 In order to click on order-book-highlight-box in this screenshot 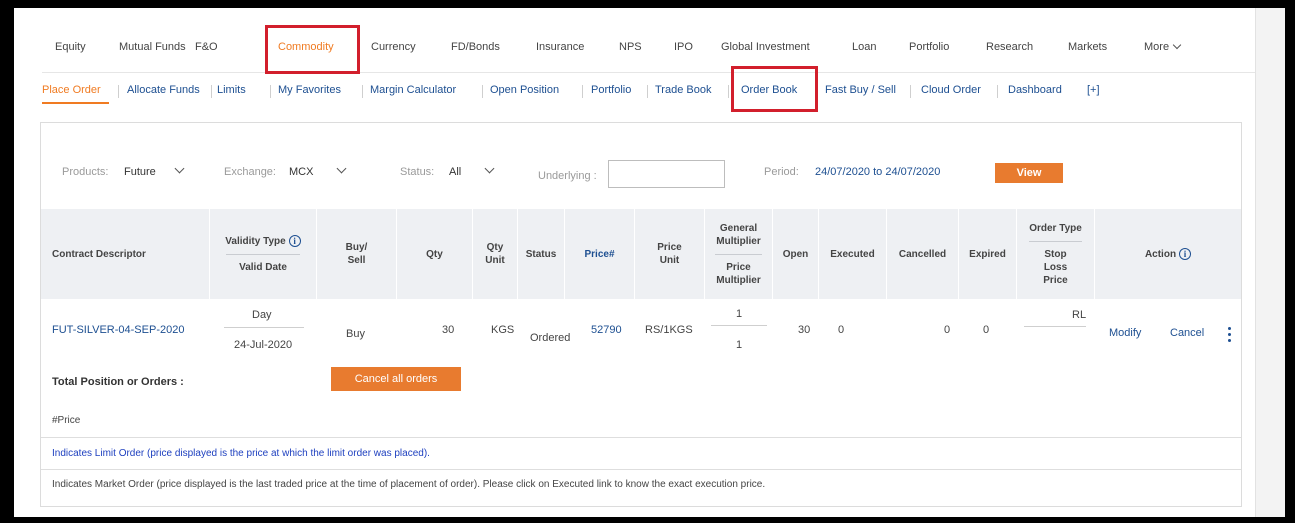, I will do `click(774, 89)`.